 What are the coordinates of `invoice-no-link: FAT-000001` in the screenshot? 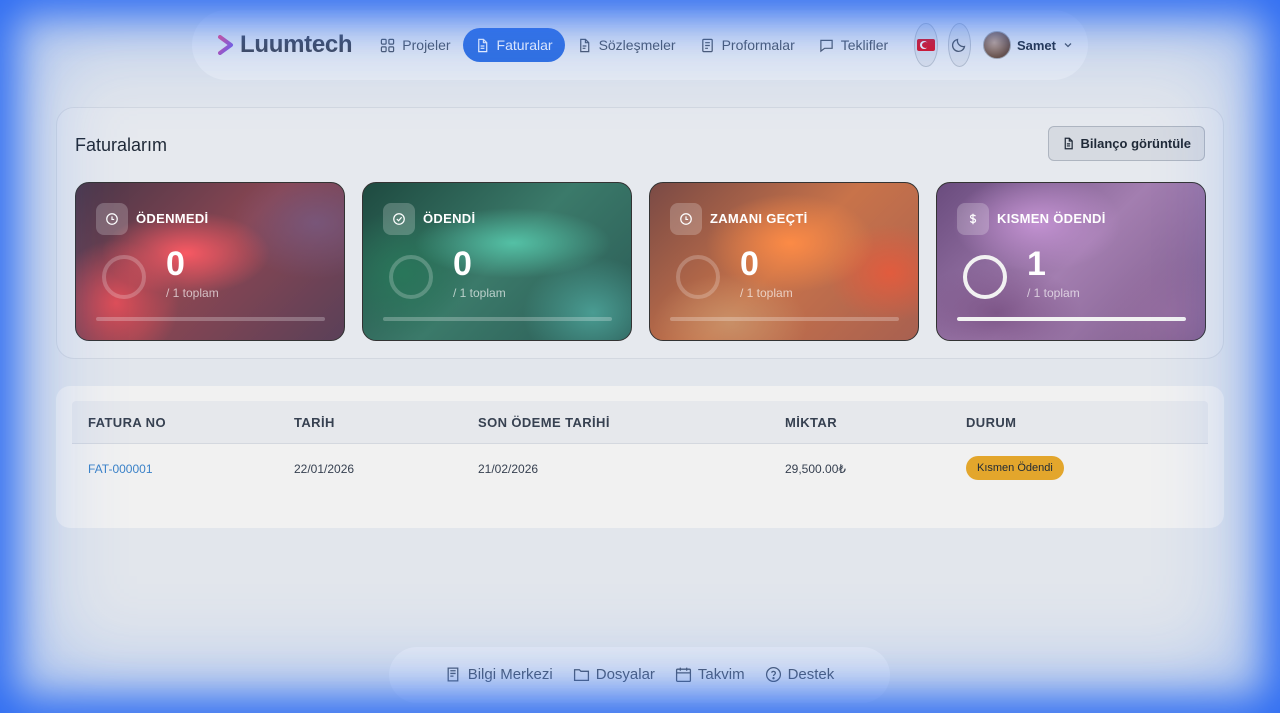 It's located at (120, 469).